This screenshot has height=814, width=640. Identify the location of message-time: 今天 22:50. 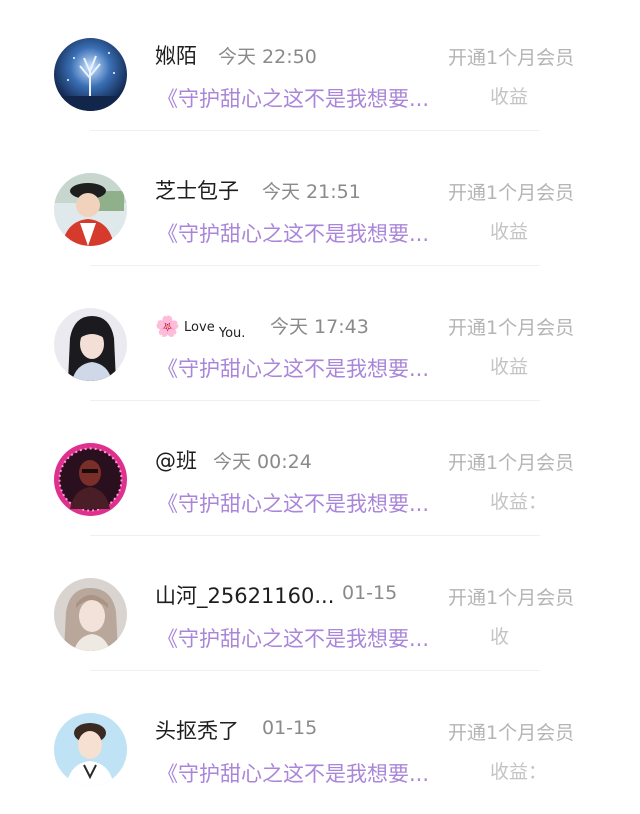
(267, 57).